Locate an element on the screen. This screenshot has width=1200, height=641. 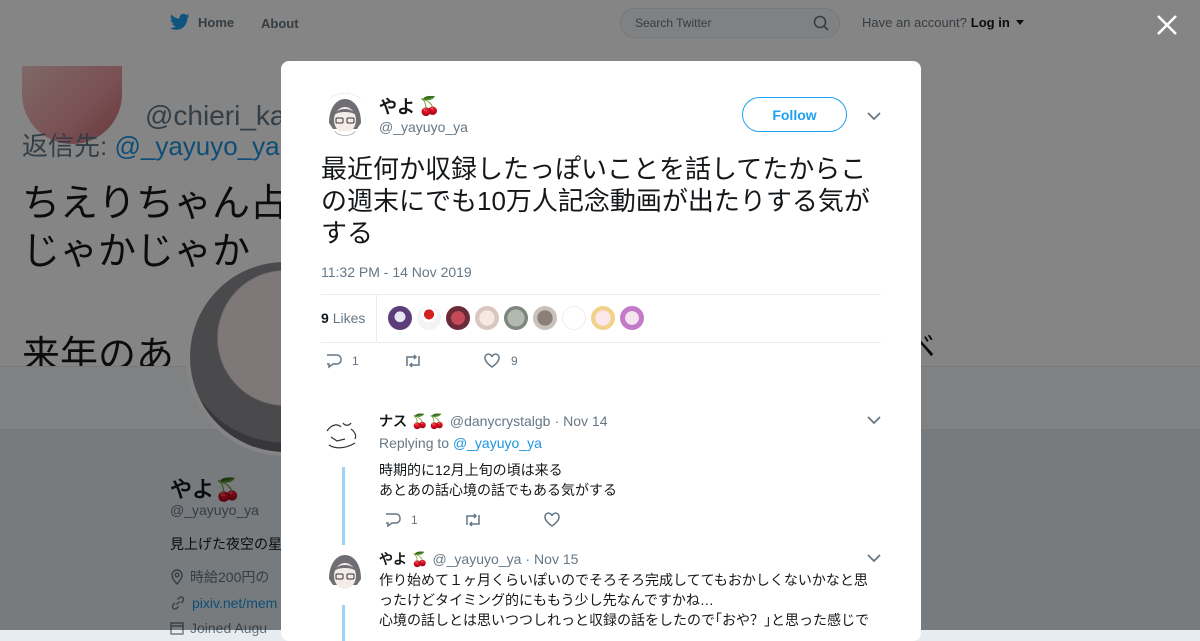
like-count: 9 is located at coordinates (514, 361).